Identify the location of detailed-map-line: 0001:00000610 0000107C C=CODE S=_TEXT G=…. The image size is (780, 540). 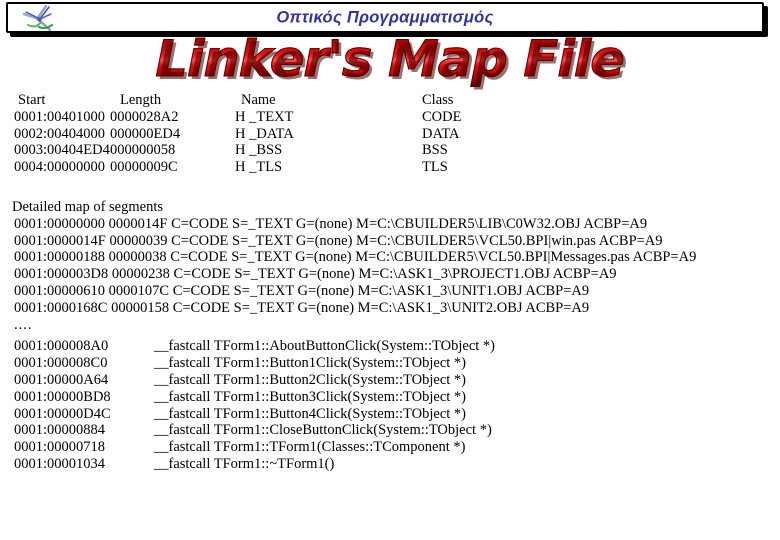
(302, 290).